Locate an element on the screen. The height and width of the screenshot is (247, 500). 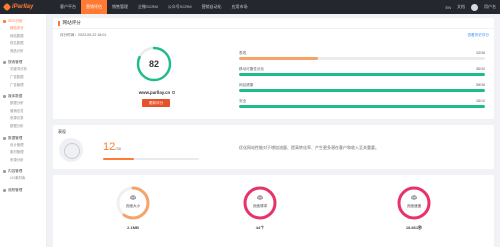
sidebar-item: UG素材库 is located at coordinates (23, 179).